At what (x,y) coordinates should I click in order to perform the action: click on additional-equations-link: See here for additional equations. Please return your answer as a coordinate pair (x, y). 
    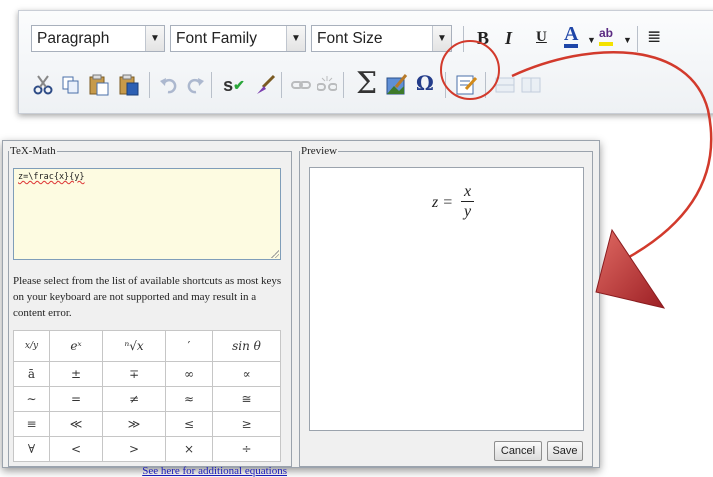
    Looking at the image, I should click on (204, 471).